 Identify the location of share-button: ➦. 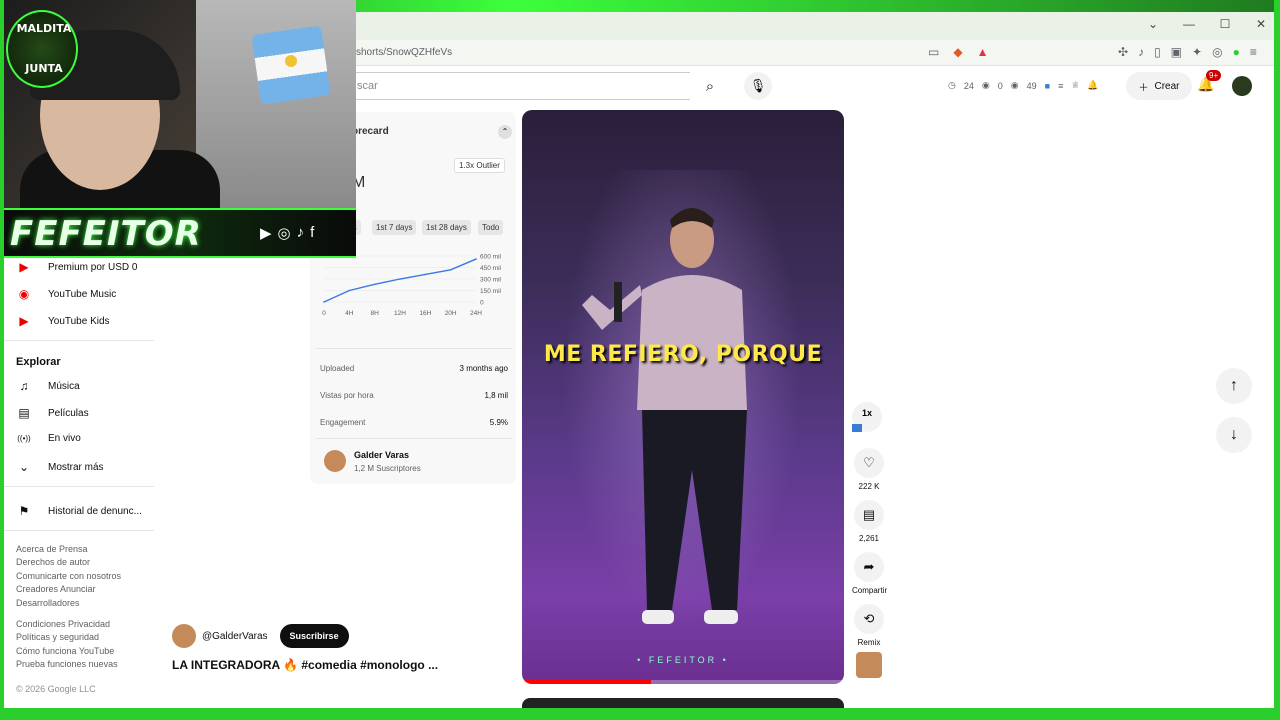
(869, 567).